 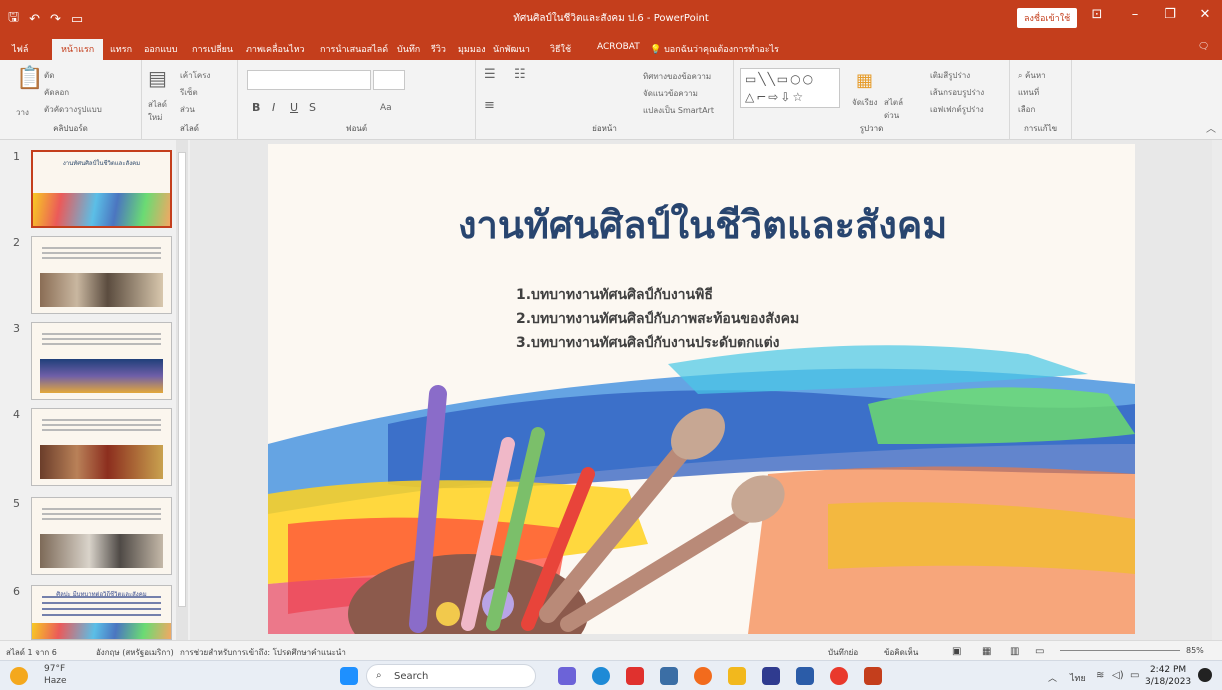 I want to click on tab-review: รีวิว, so click(x=438, y=49).